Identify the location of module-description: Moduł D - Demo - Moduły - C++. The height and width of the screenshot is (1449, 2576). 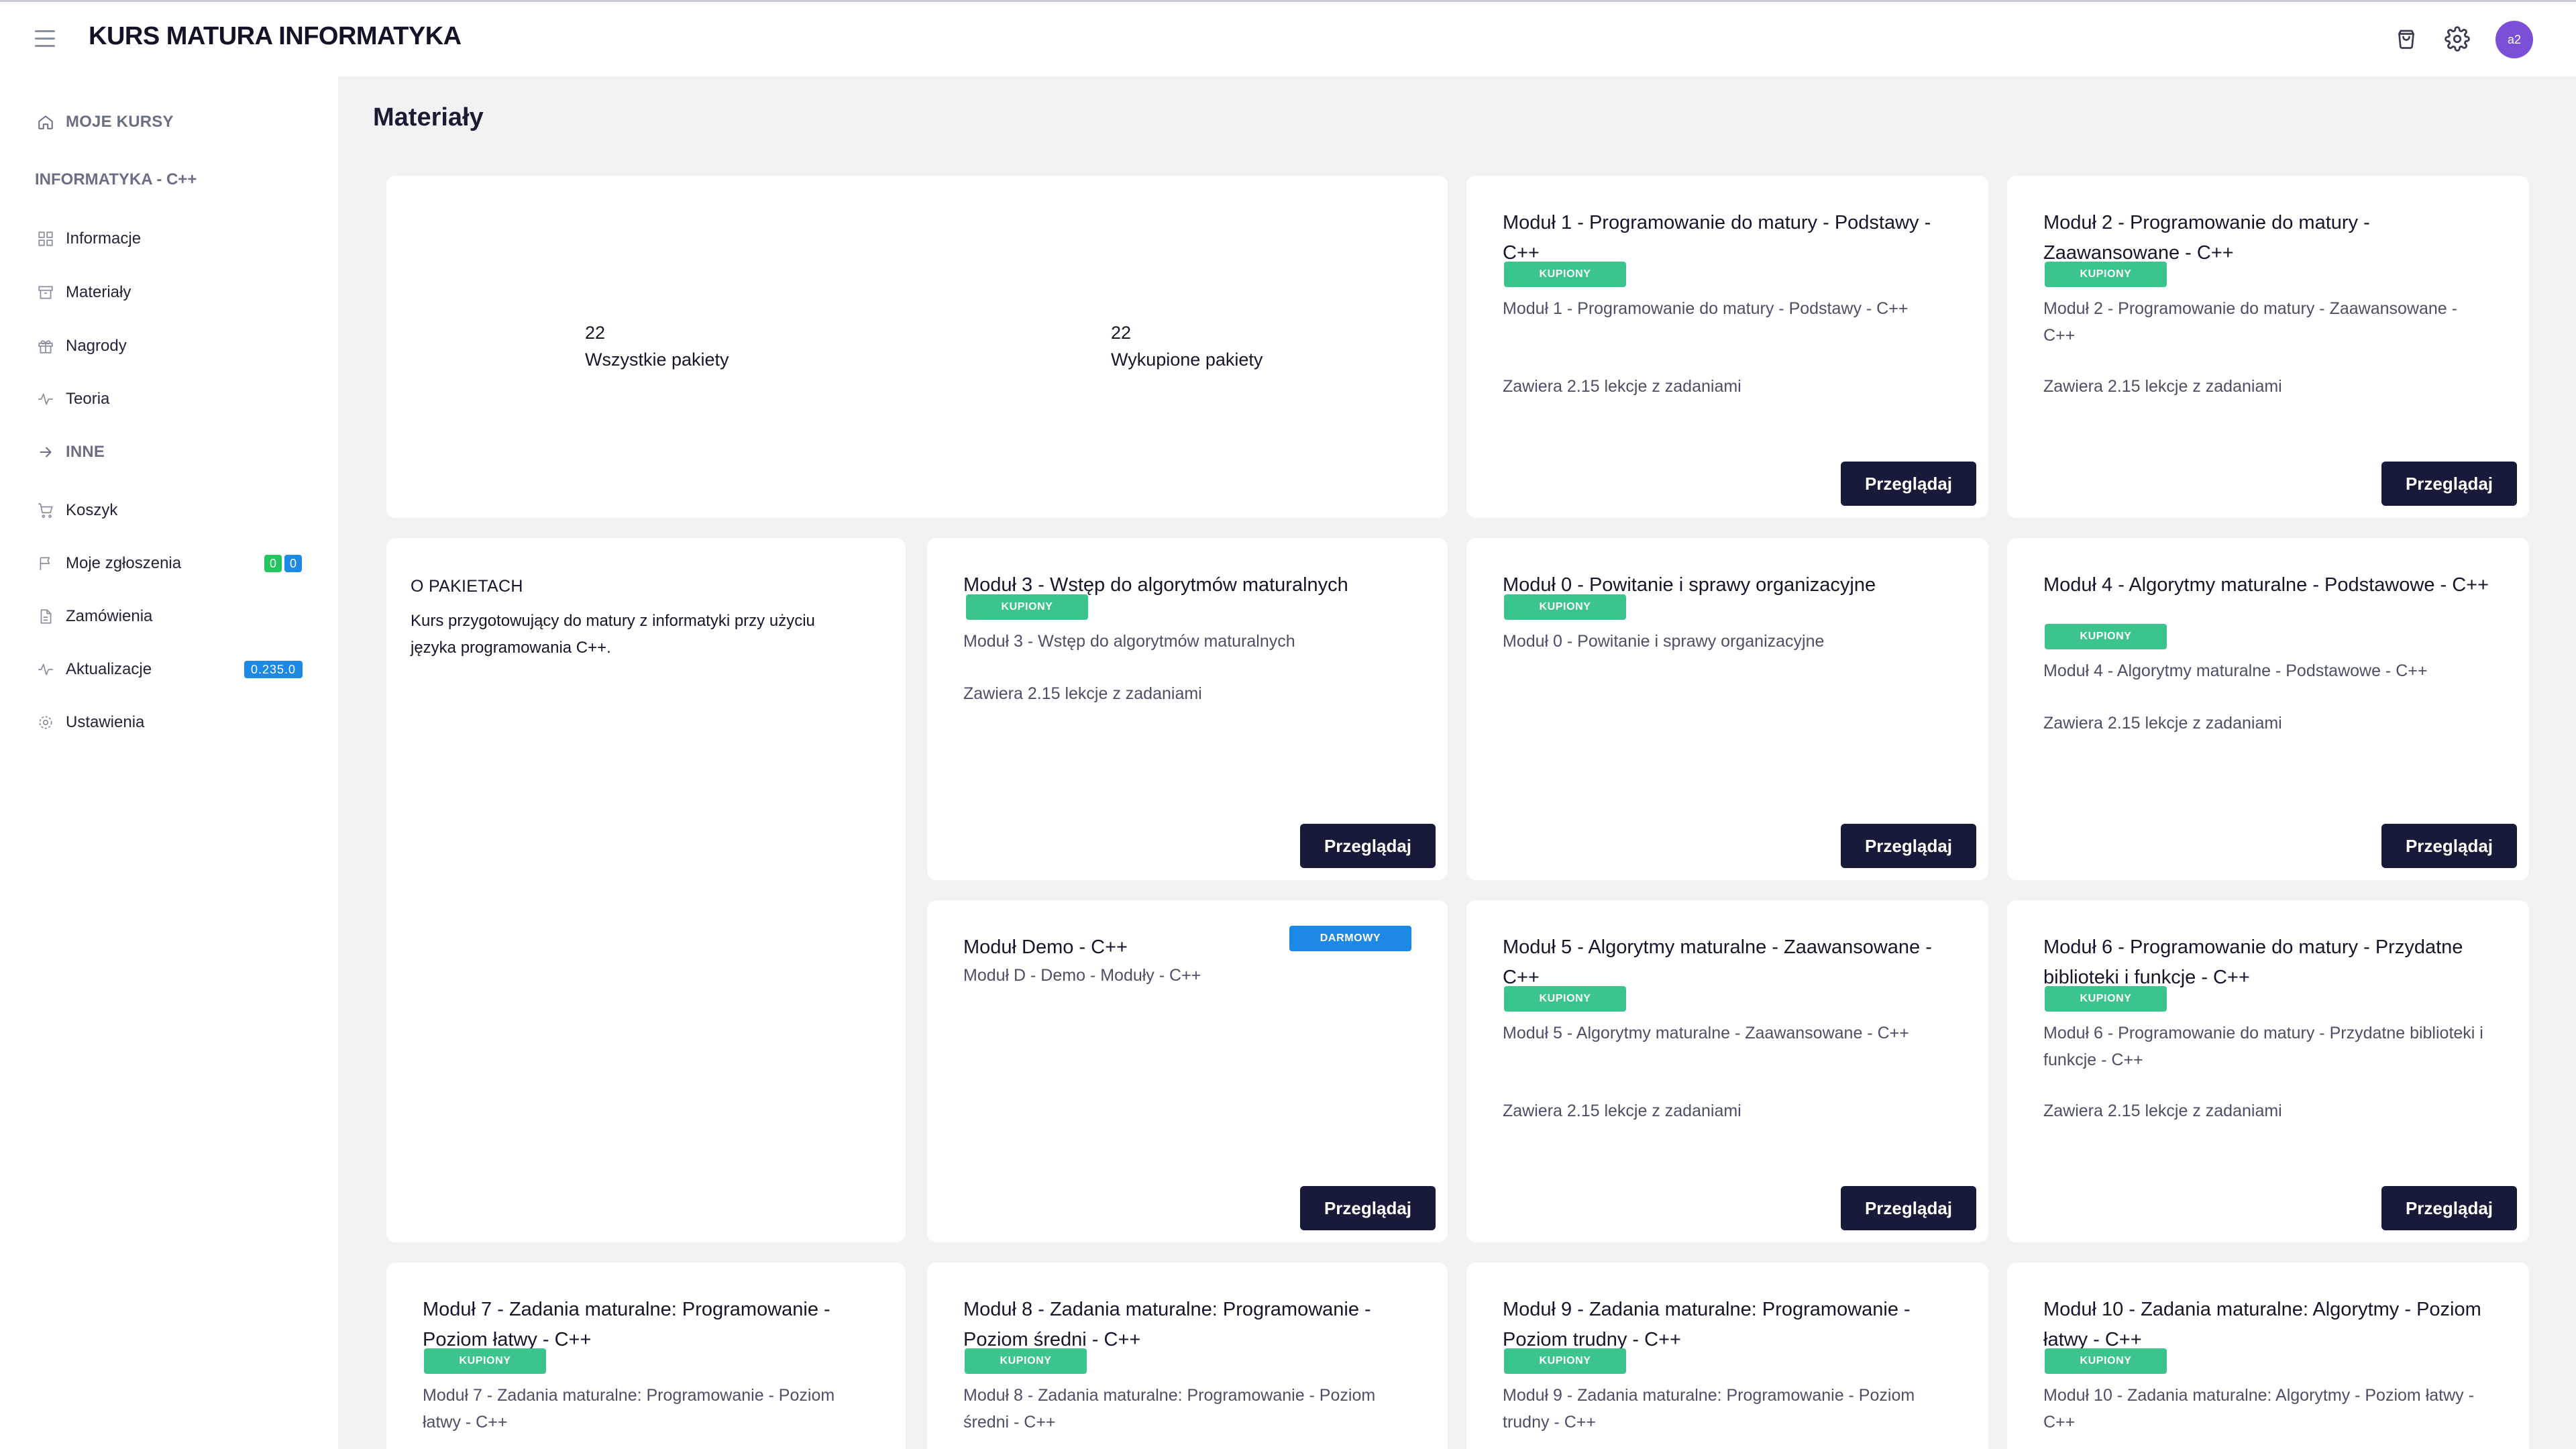
(1082, 975).